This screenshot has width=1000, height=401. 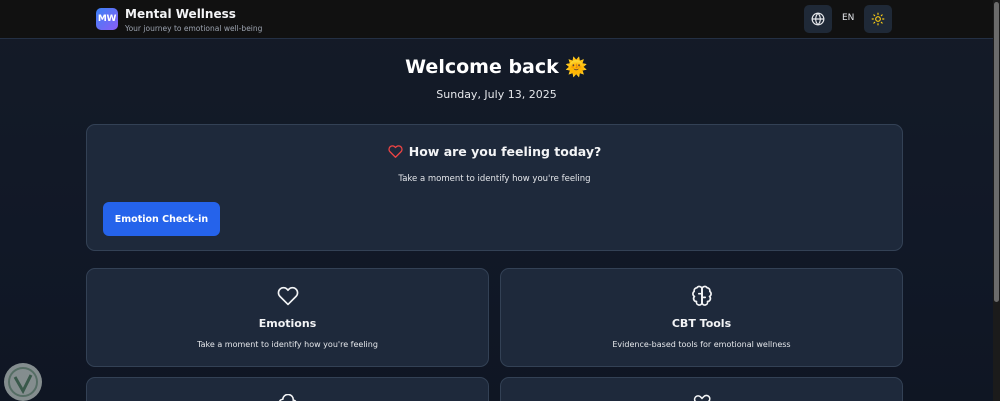 What do you see at coordinates (701, 323) in the screenshot?
I see `tile-title: CBT Tools` at bounding box center [701, 323].